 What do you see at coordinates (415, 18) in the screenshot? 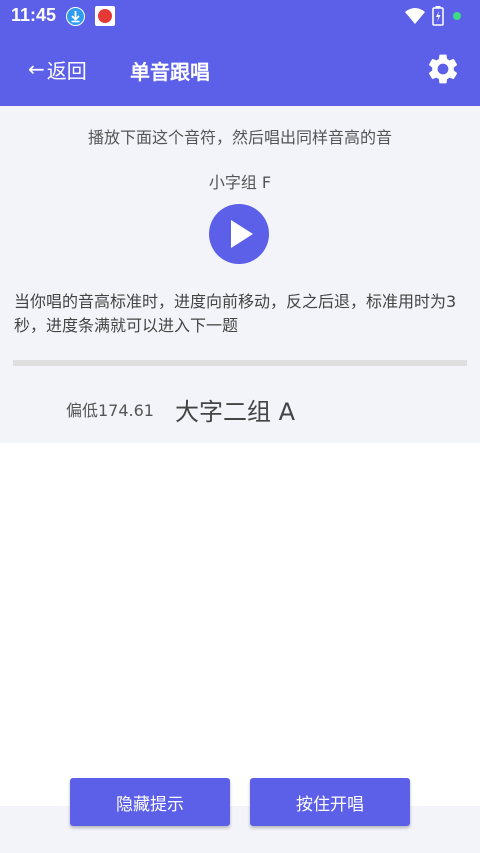
I see `wifi-icon` at bounding box center [415, 18].